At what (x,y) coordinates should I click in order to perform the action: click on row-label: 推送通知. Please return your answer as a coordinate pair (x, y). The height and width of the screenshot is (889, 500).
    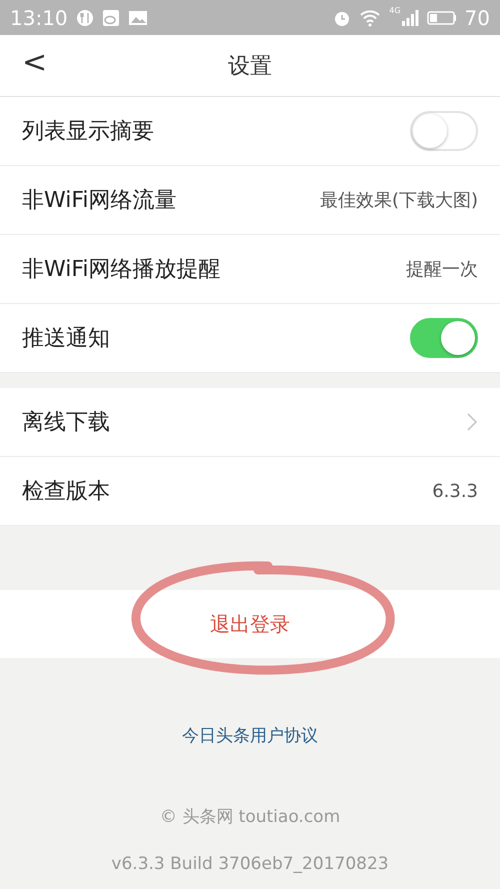
    Looking at the image, I should click on (66, 339).